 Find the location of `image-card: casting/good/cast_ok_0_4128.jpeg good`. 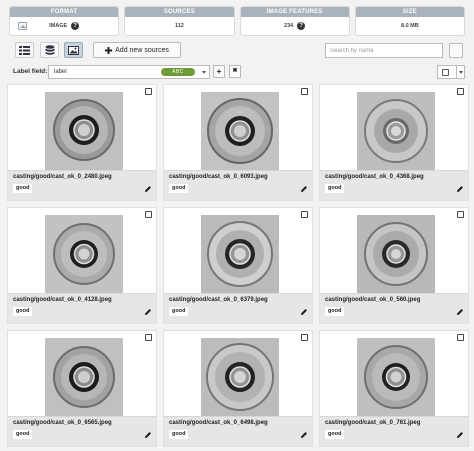

image-card: casting/good/cast_ok_0_4128.jpeg good is located at coordinates (82, 265).